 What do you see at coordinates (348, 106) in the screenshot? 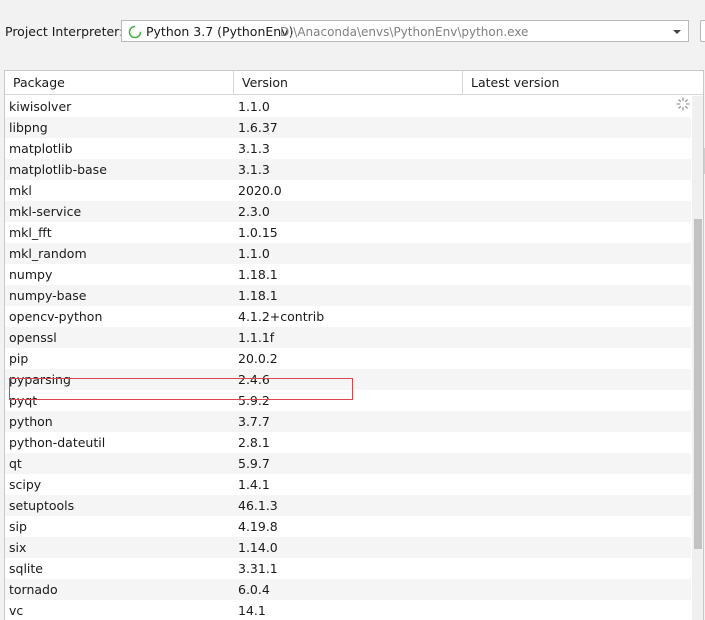
I see `table-row: kiwisolver 1.1.0` at bounding box center [348, 106].